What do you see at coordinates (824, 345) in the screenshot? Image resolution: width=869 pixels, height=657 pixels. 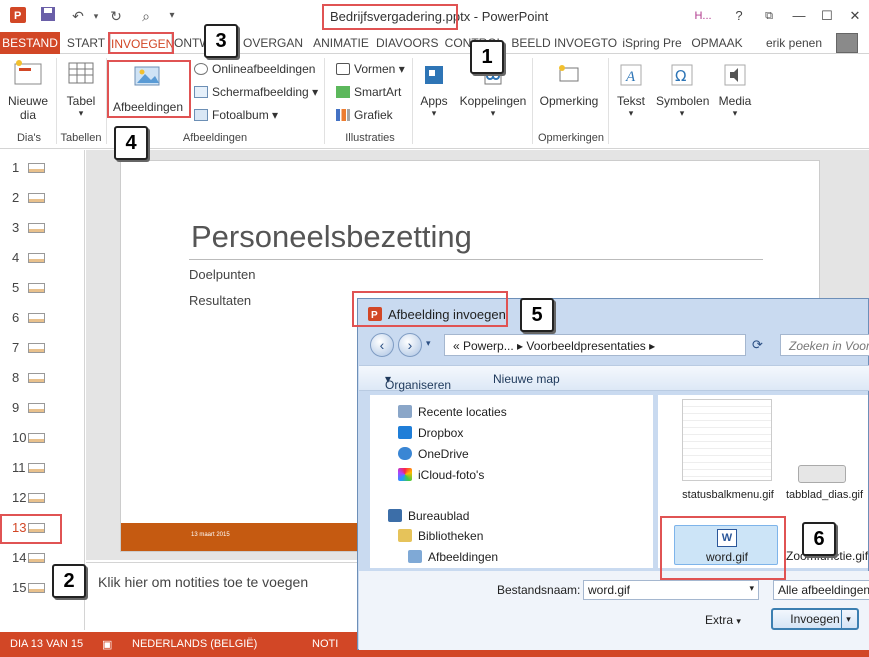 I see `search-input: Zoeken in Voorb` at bounding box center [824, 345].